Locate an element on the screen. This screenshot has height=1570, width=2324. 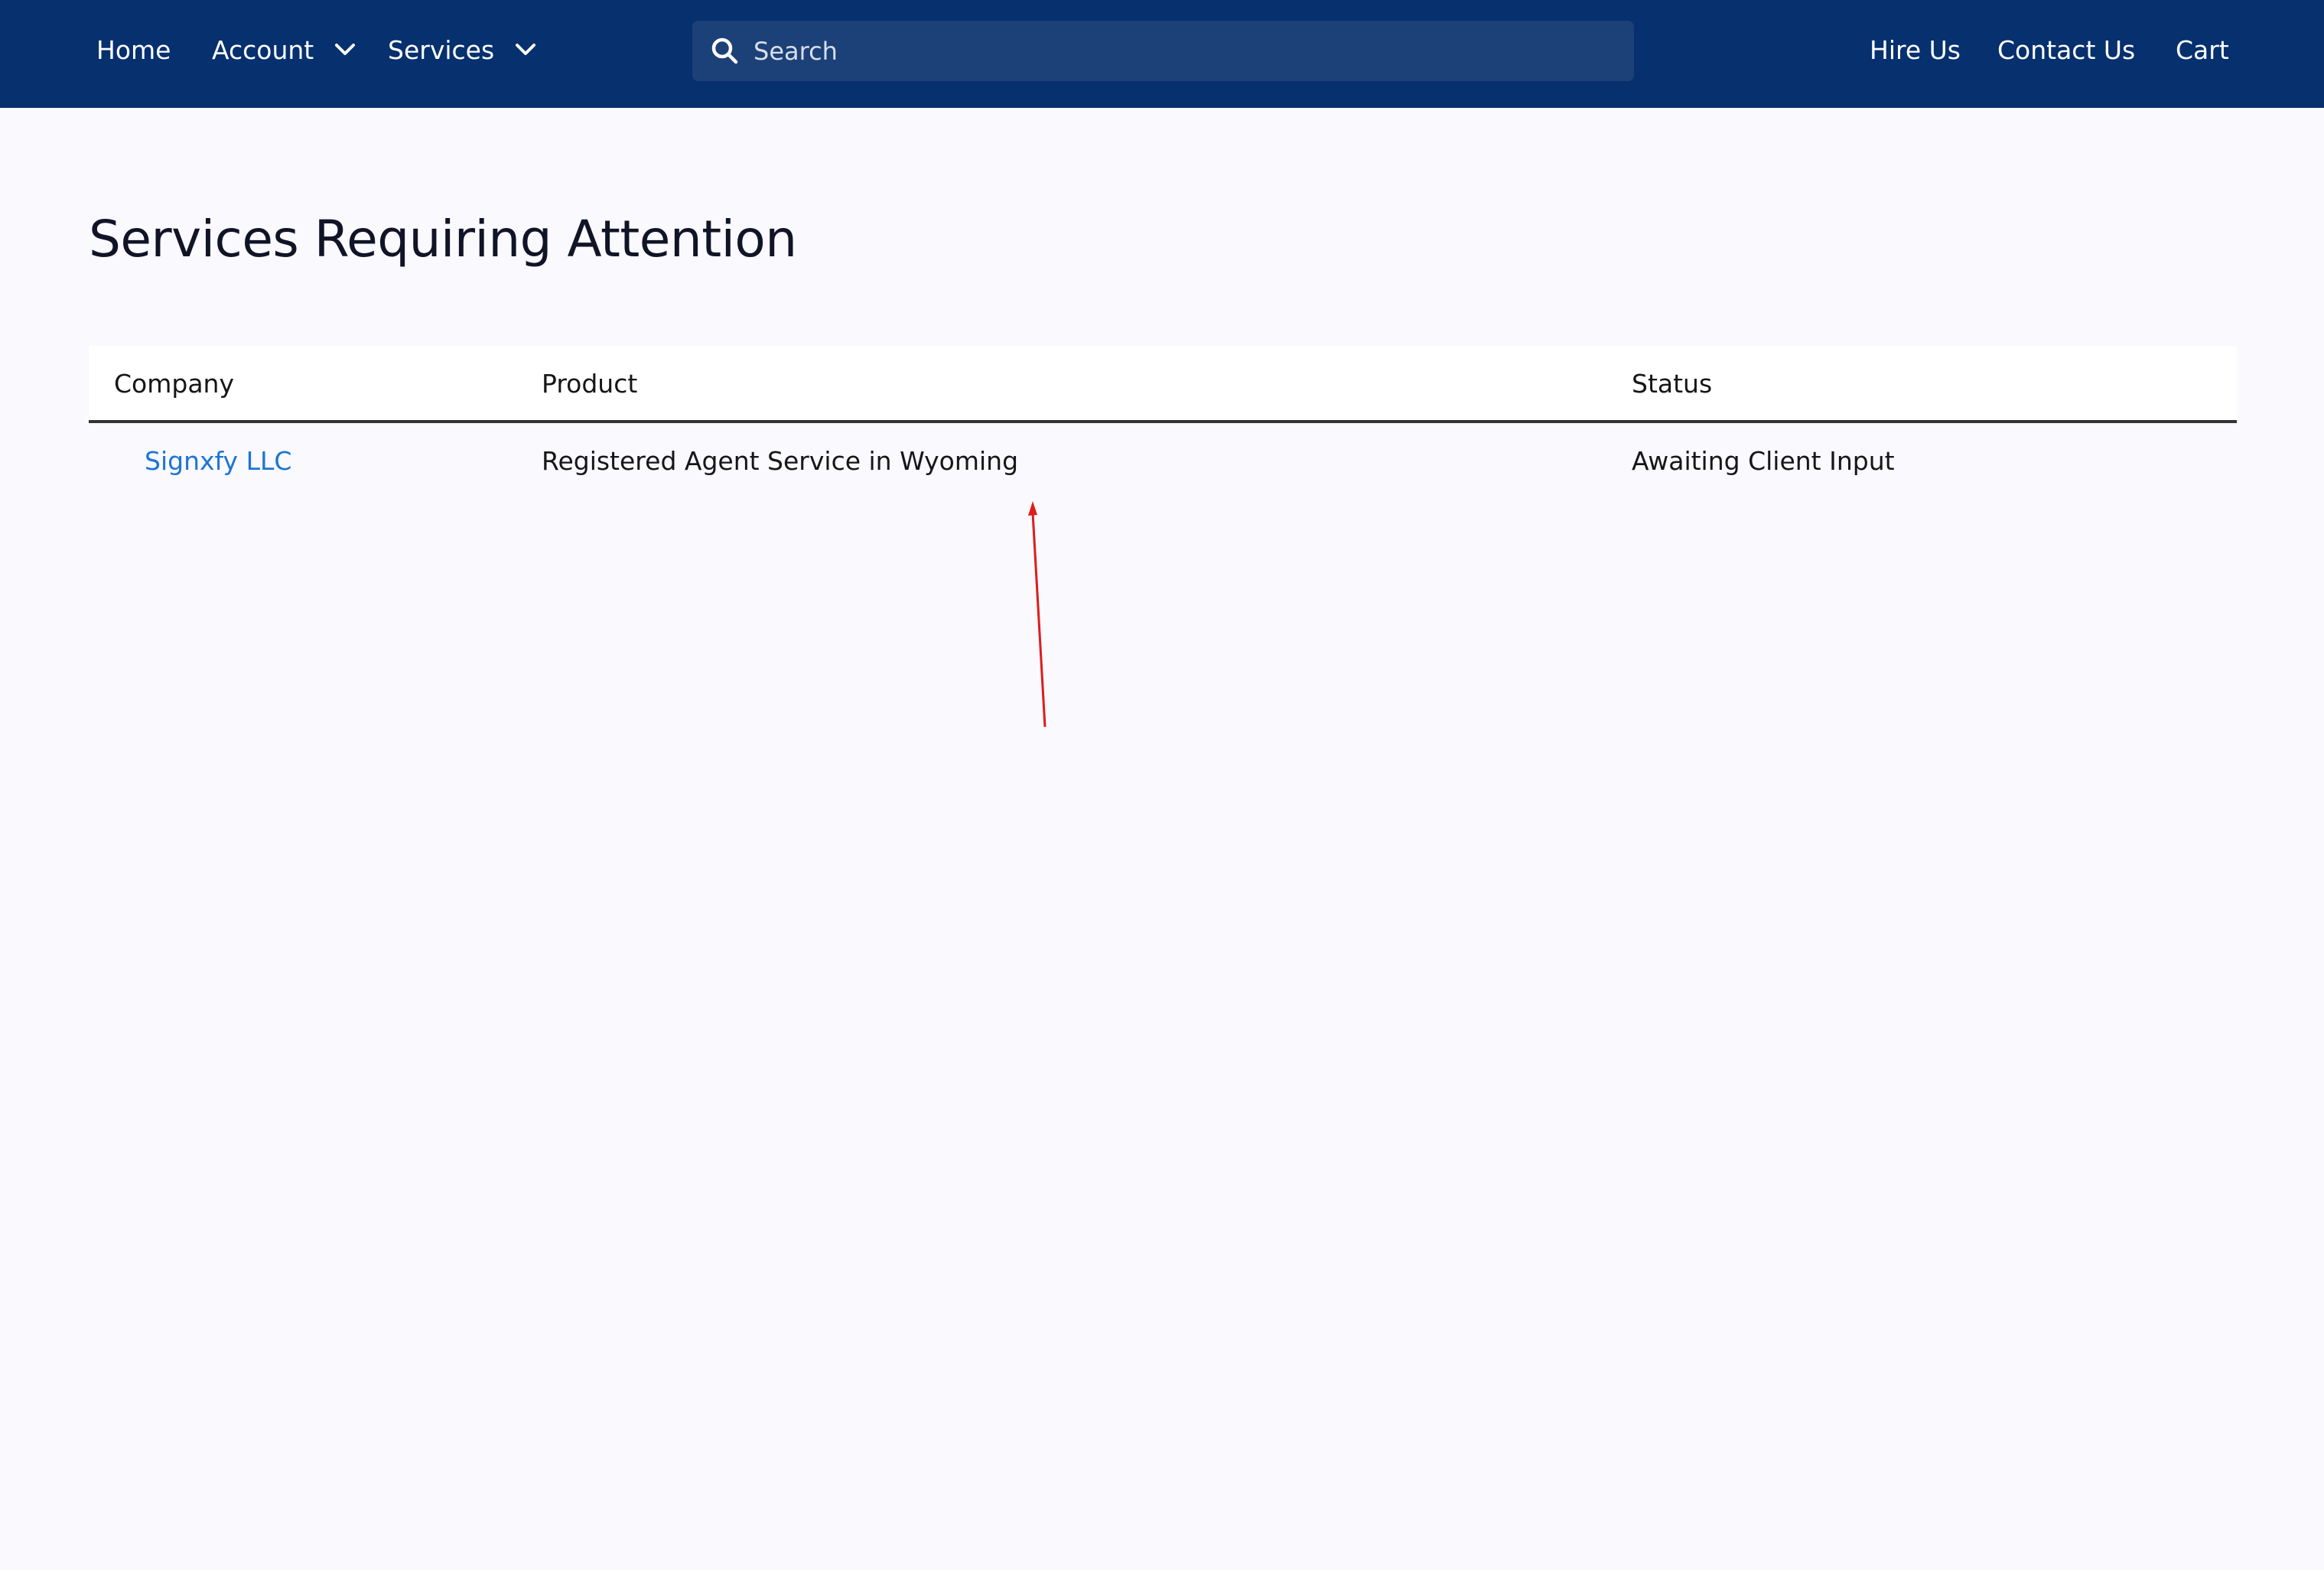
column-header-company: Company is located at coordinates (174, 384).